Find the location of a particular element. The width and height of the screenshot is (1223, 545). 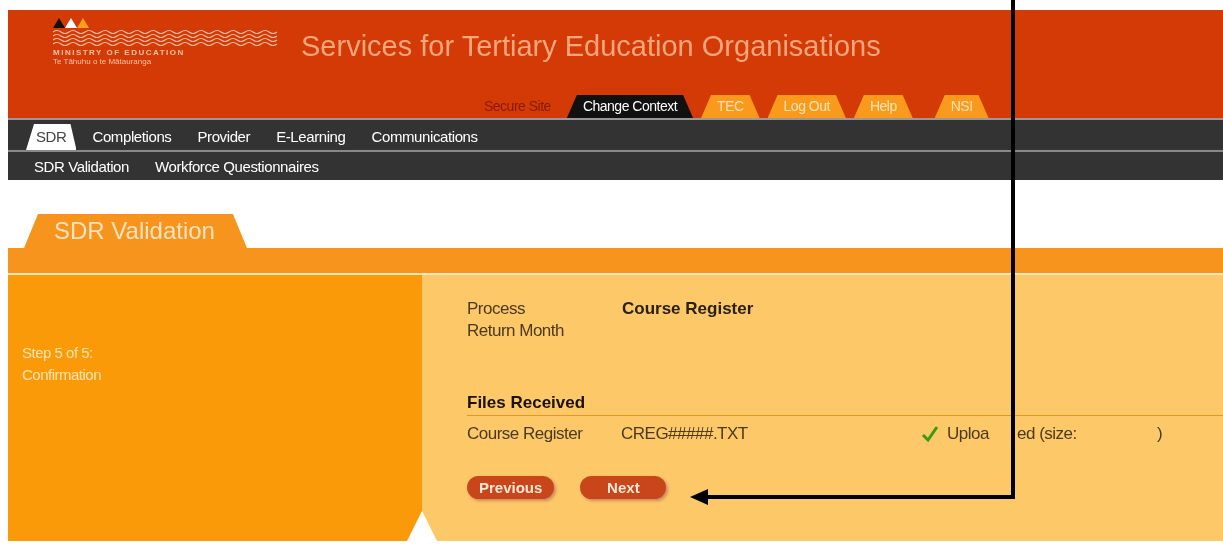

logo-tagline: Te Tāhuhu o te Mātauranga is located at coordinates (103, 61).